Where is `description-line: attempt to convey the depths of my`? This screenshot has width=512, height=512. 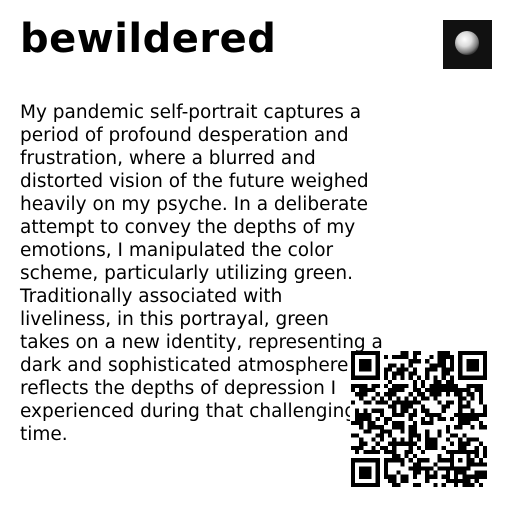
description-line: attempt to convey the depths of my is located at coordinates (188, 227).